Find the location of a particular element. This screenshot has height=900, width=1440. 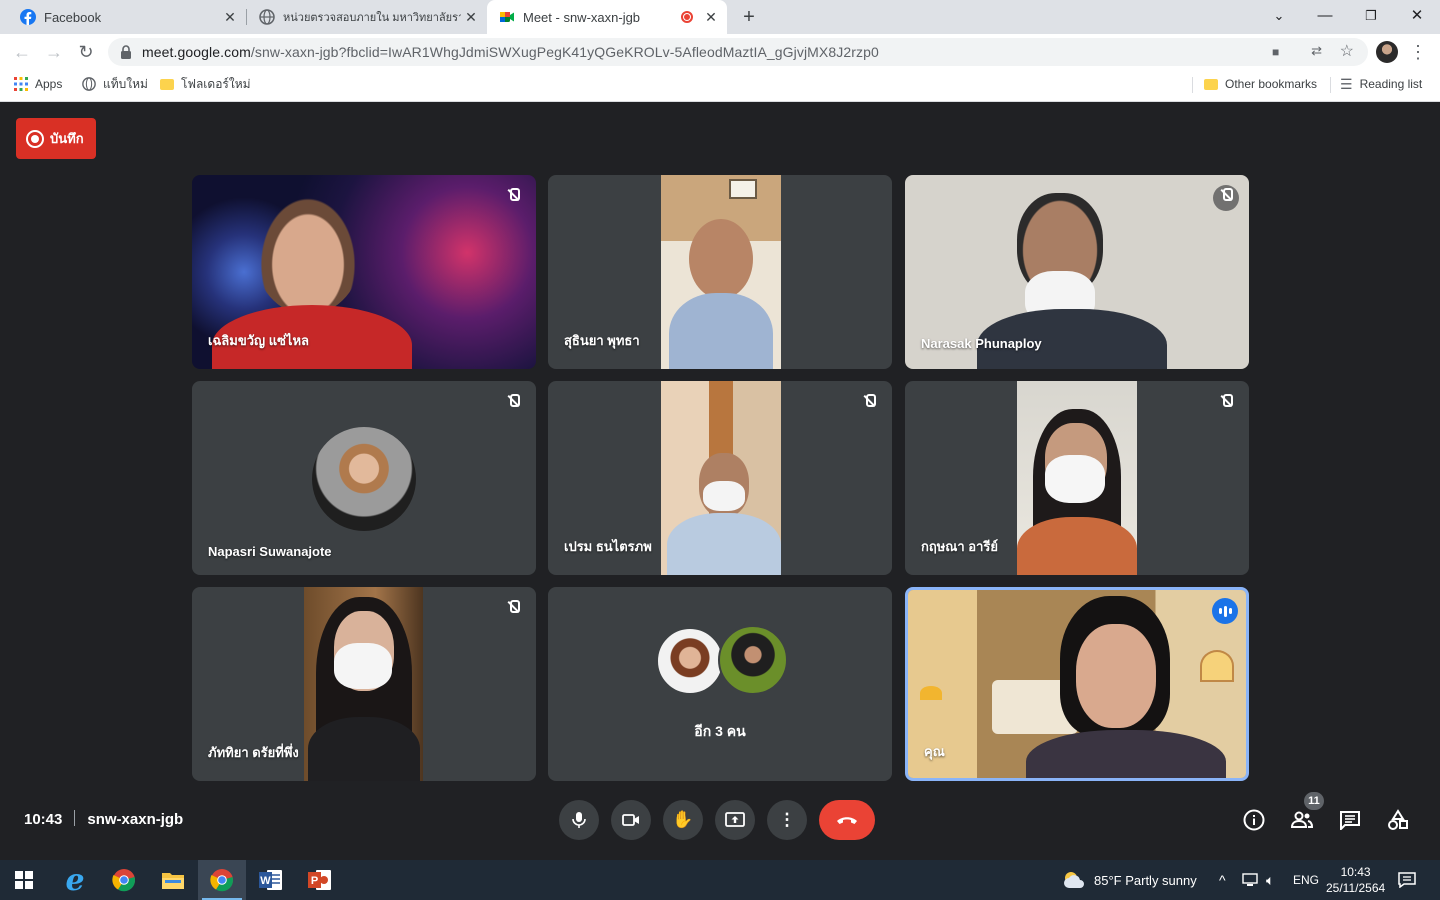

bookmark-new-tab: แท็บใหม่ is located at coordinates (115, 84).